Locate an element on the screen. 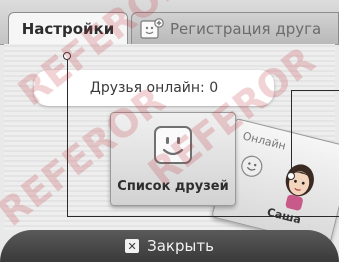 The width and height of the screenshot is (339, 262). callout-dot-settings is located at coordinates (67, 56).